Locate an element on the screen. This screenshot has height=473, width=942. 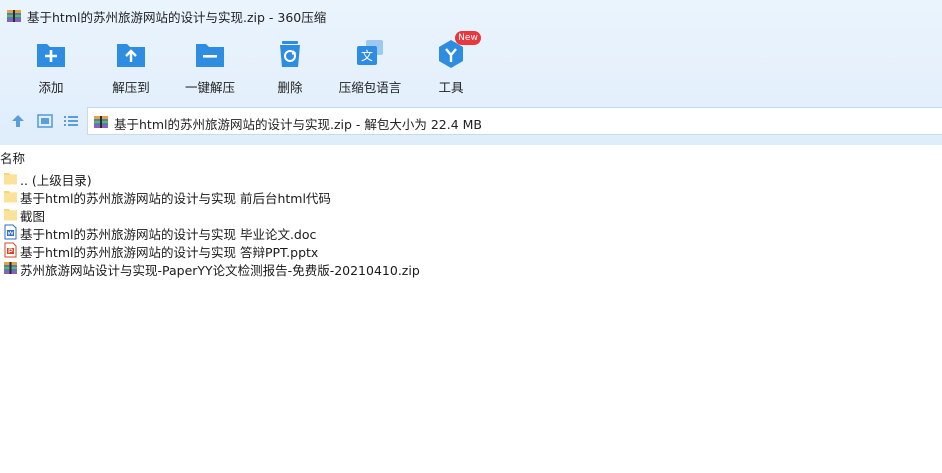
extract-to-icon is located at coordinates (131, 55).